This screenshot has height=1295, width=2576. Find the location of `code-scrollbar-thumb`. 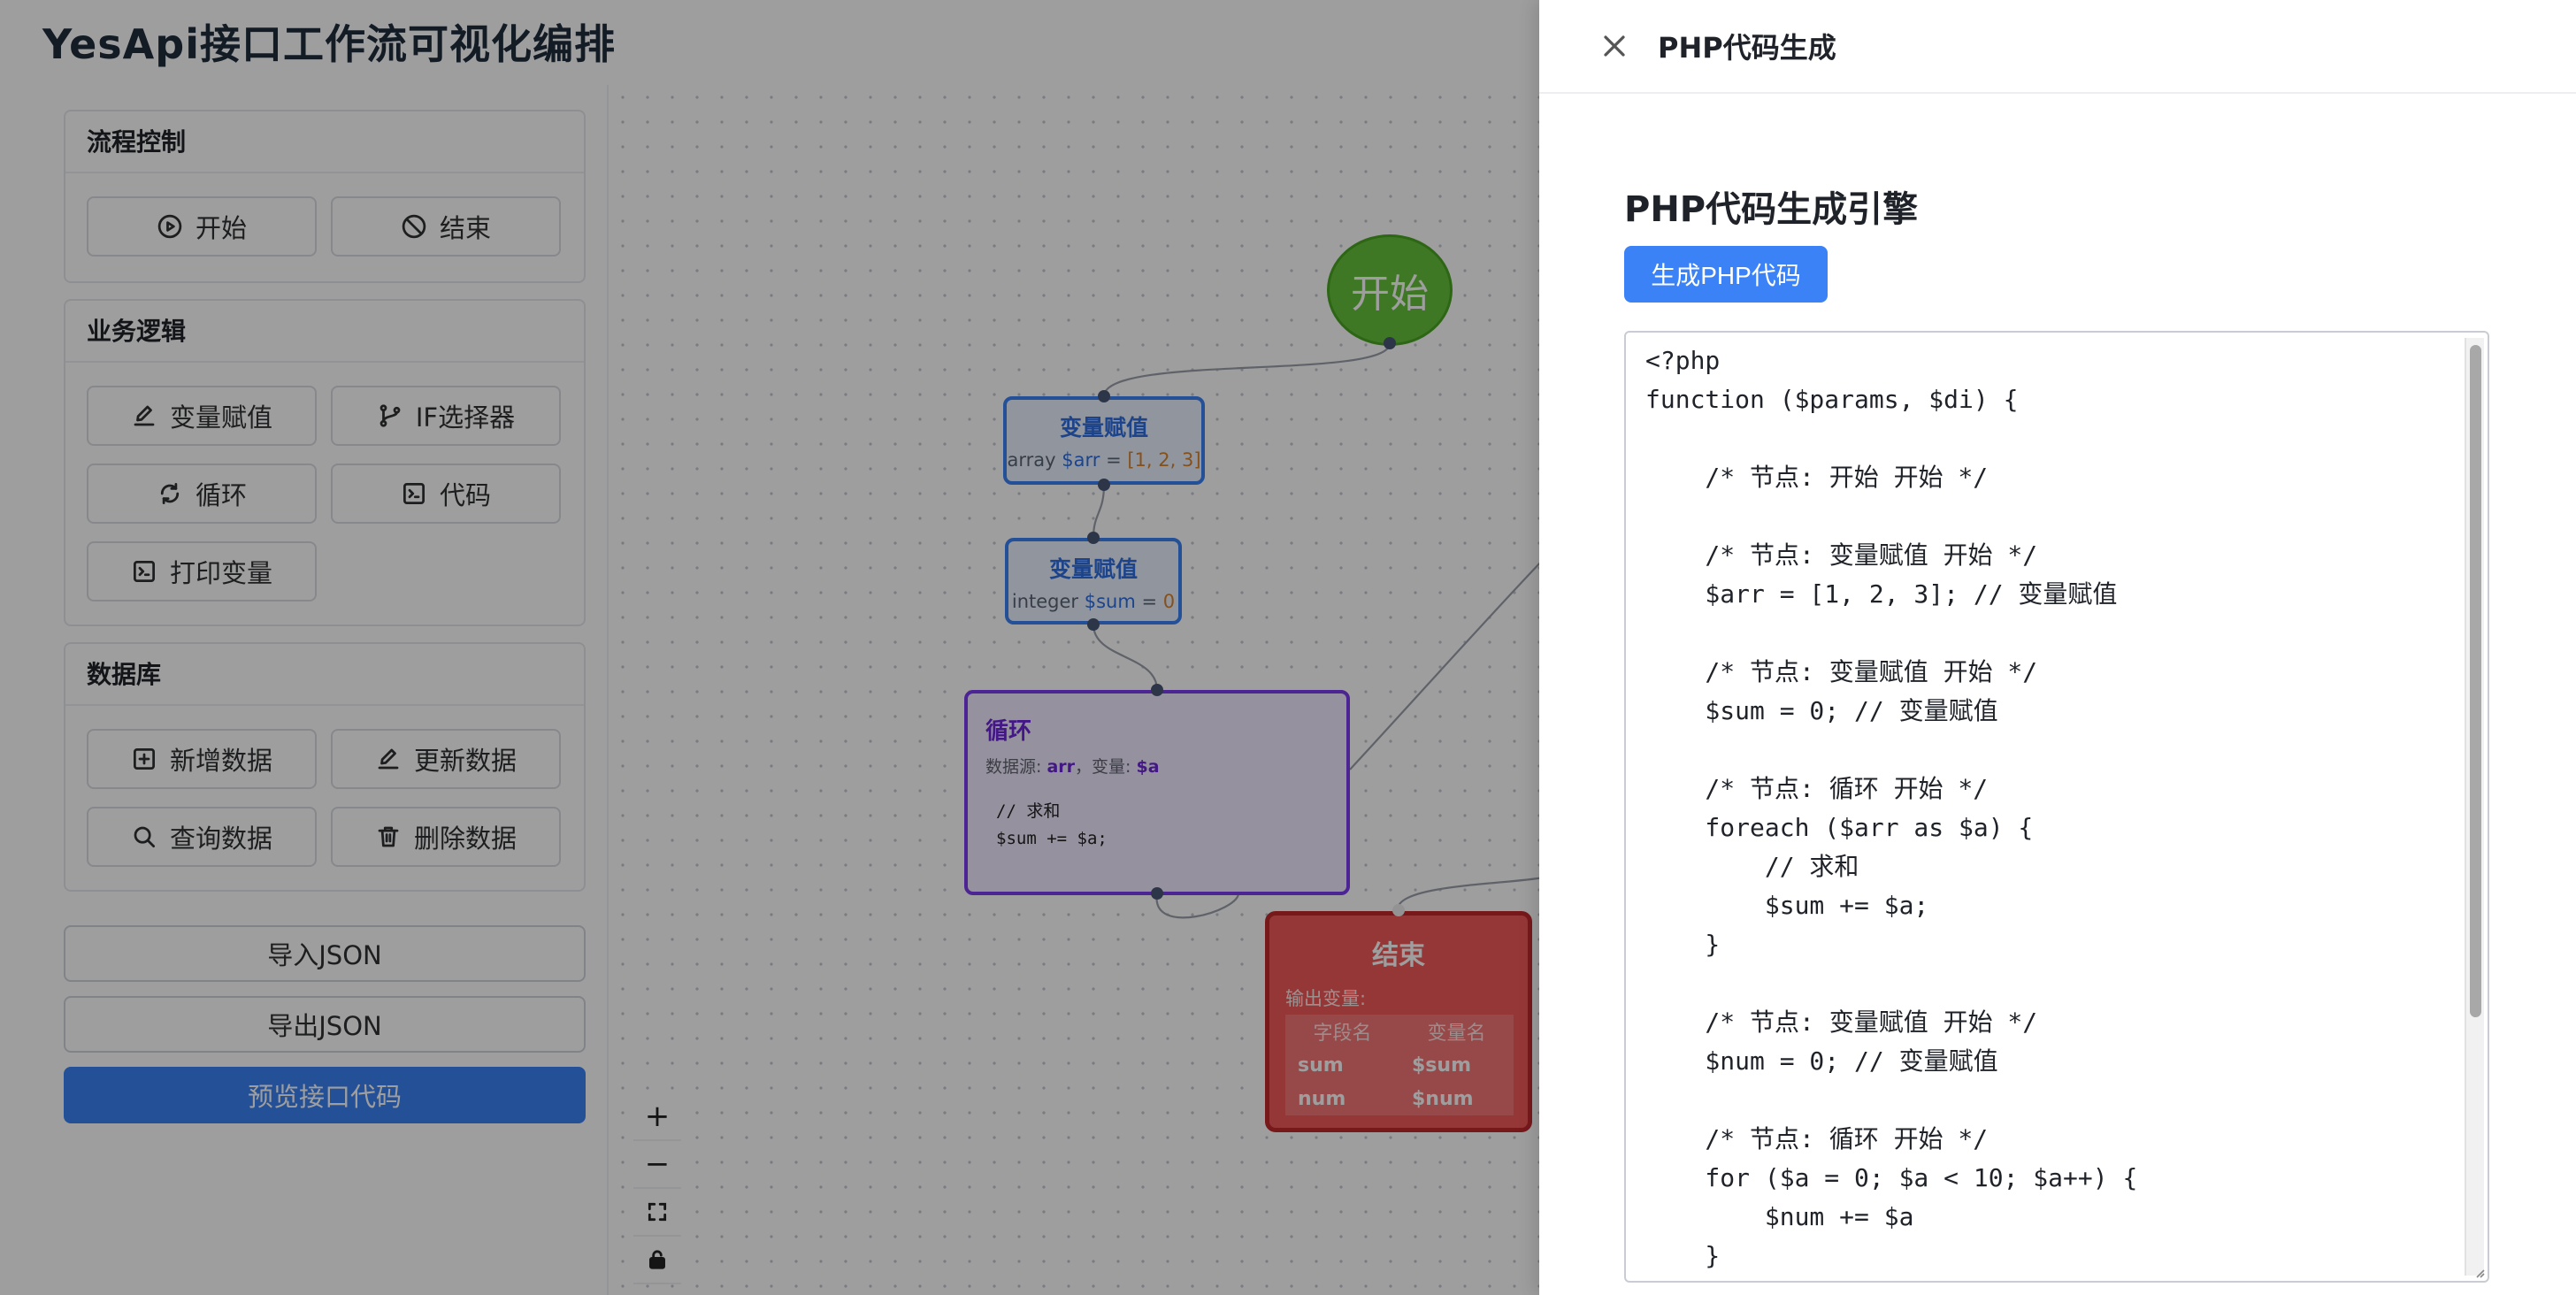

code-scrollbar-thumb is located at coordinates (2475, 681).